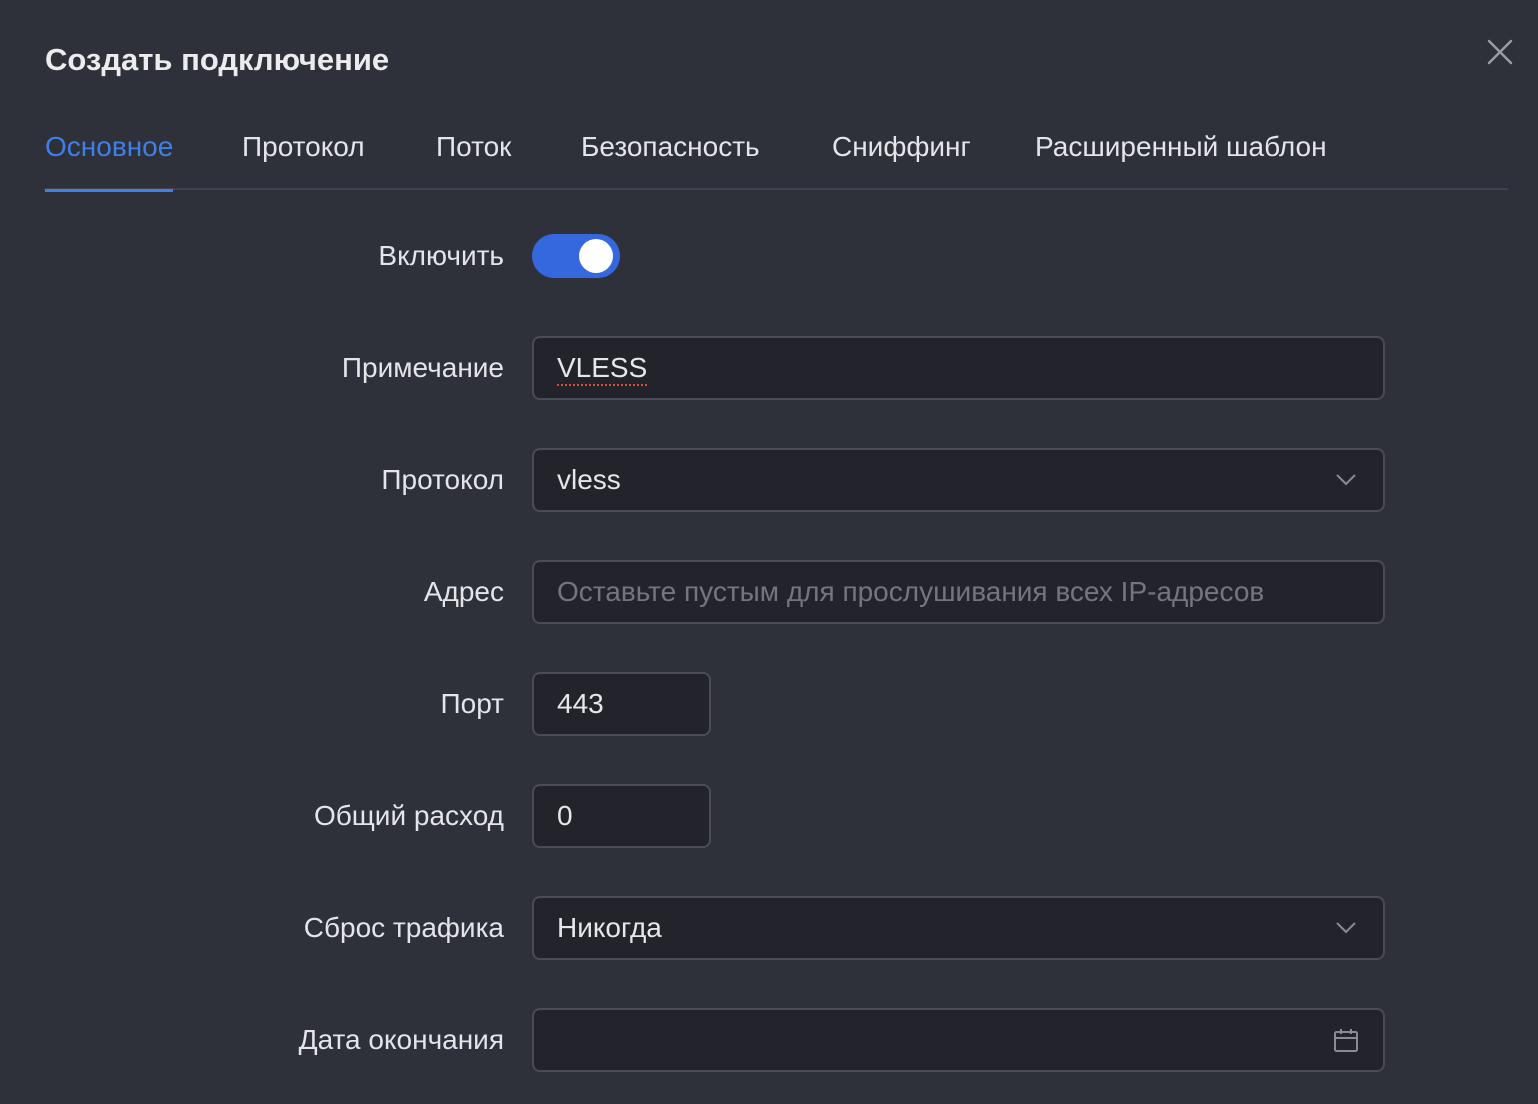 The width and height of the screenshot is (1538, 1104). What do you see at coordinates (580, 703) in the screenshot?
I see `port-value: 443` at bounding box center [580, 703].